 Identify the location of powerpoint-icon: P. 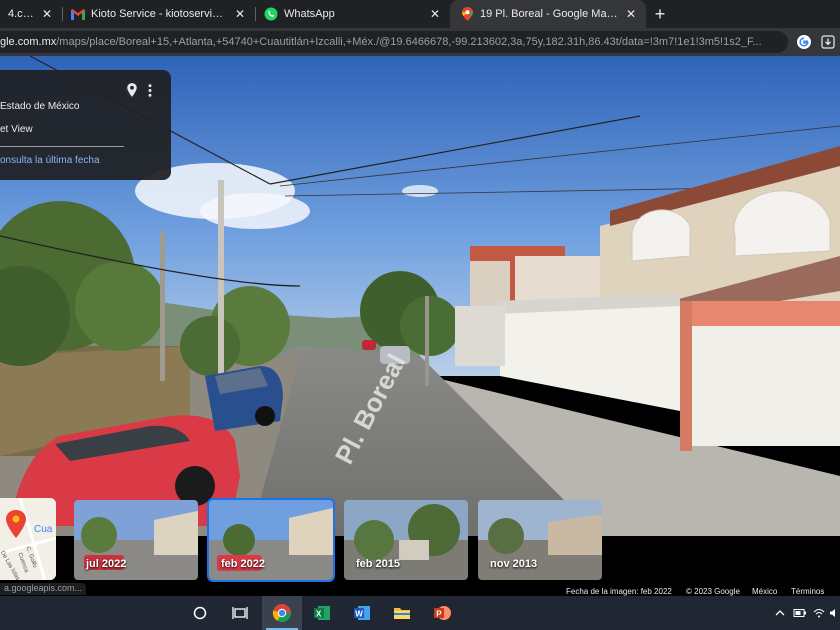
(442, 613).